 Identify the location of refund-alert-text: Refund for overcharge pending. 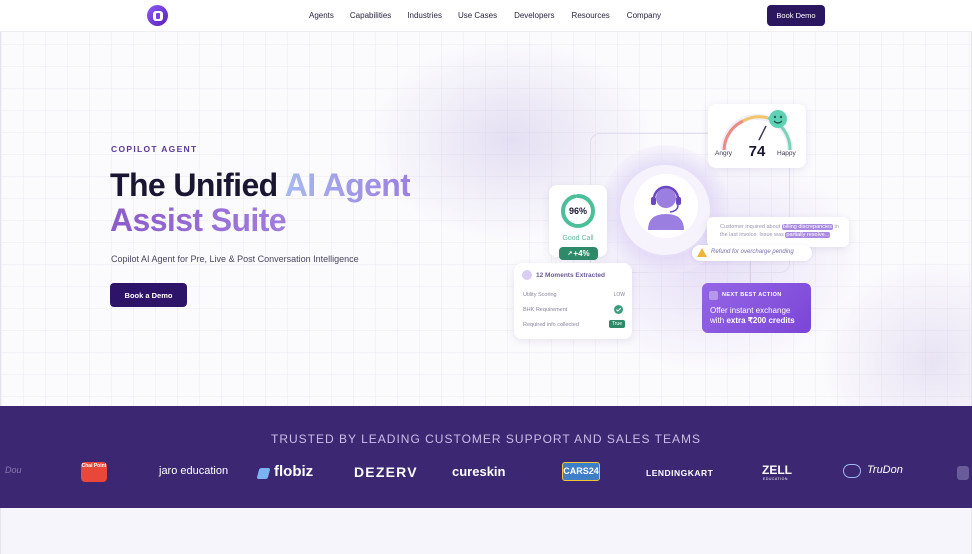
(752, 252).